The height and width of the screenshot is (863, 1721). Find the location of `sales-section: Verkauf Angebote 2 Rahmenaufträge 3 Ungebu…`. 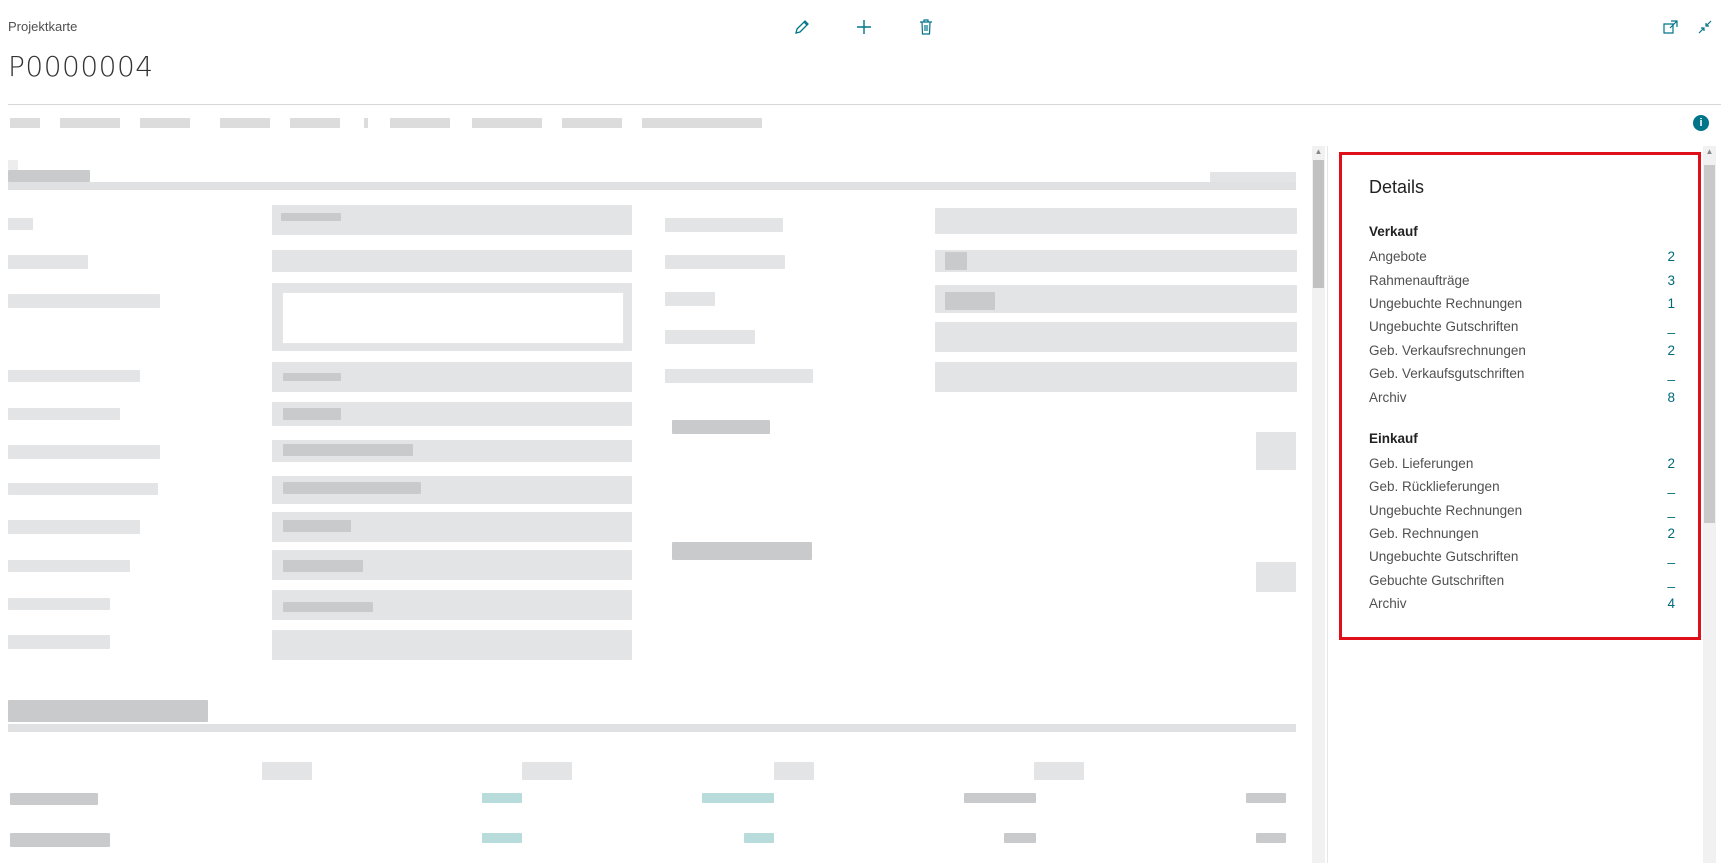

sales-section: Verkauf Angebote 2 Rahmenaufträge 3 Ungebu… is located at coordinates (1522, 316).